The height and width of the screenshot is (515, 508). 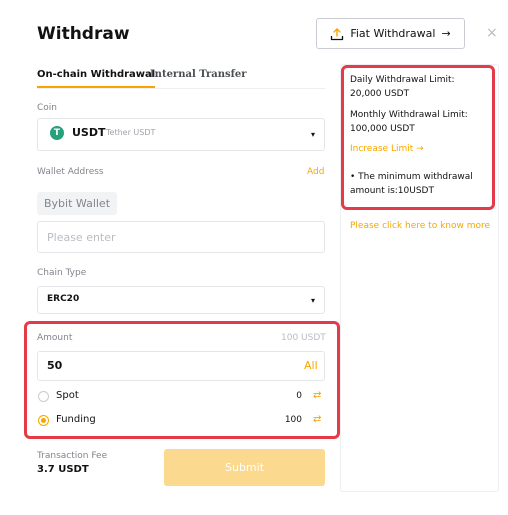 What do you see at coordinates (67, 395) in the screenshot?
I see `spot-label: Spot` at bounding box center [67, 395].